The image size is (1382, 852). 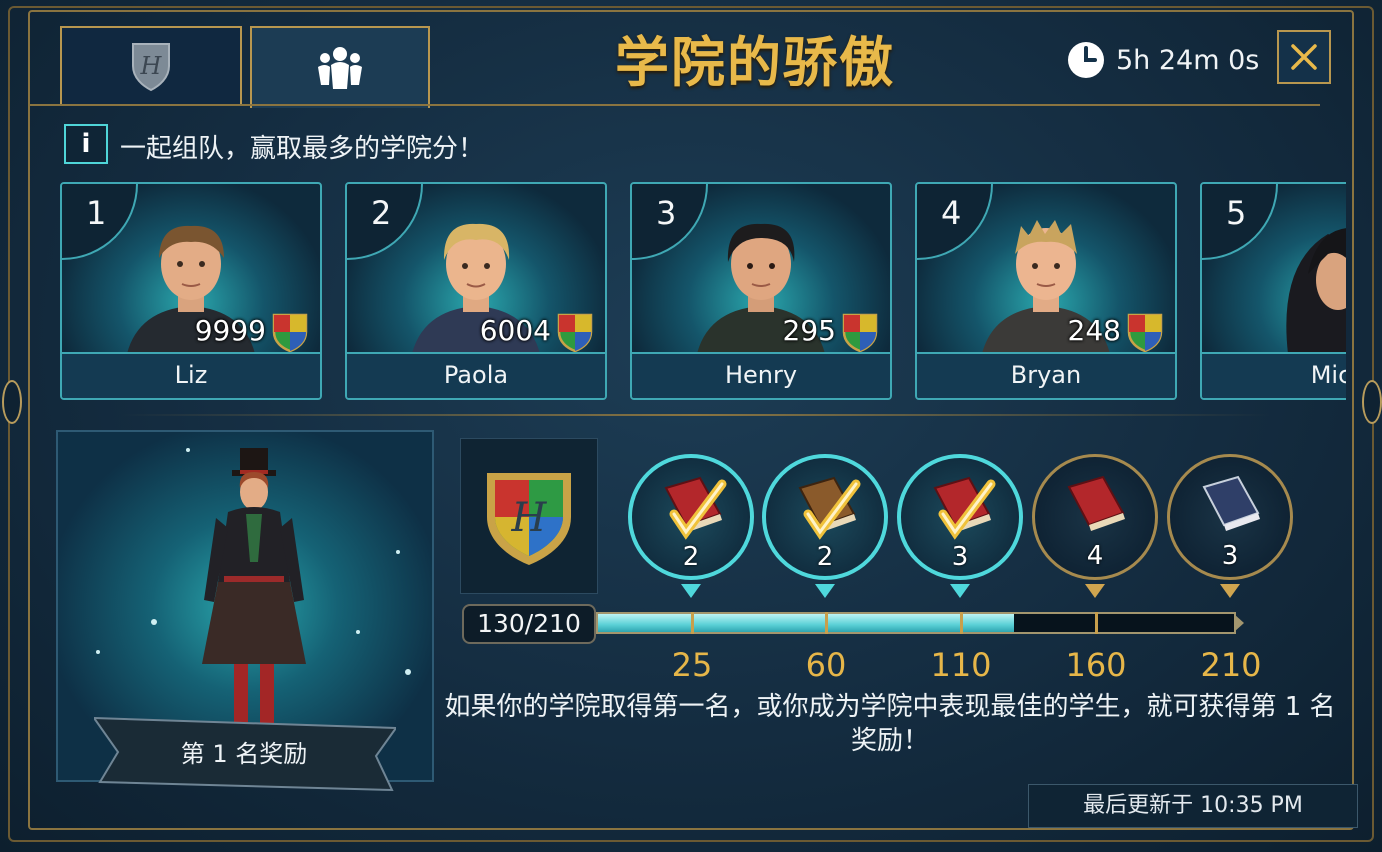 I want to click on page-title: 学院的骄傲, so click(x=755, y=62).